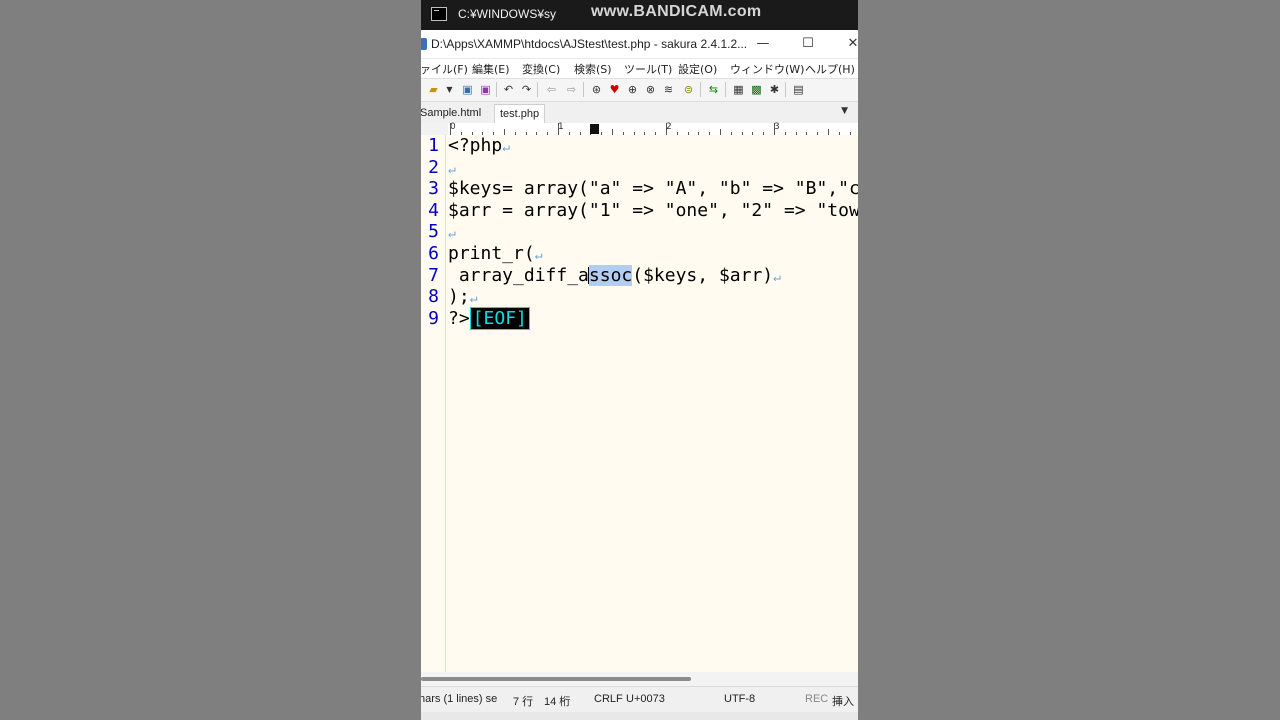 Image resolution: width=1280 pixels, height=720 pixels. What do you see at coordinates (767, 69) in the screenshot?
I see `menu-window: ウィンドウ(W)` at bounding box center [767, 69].